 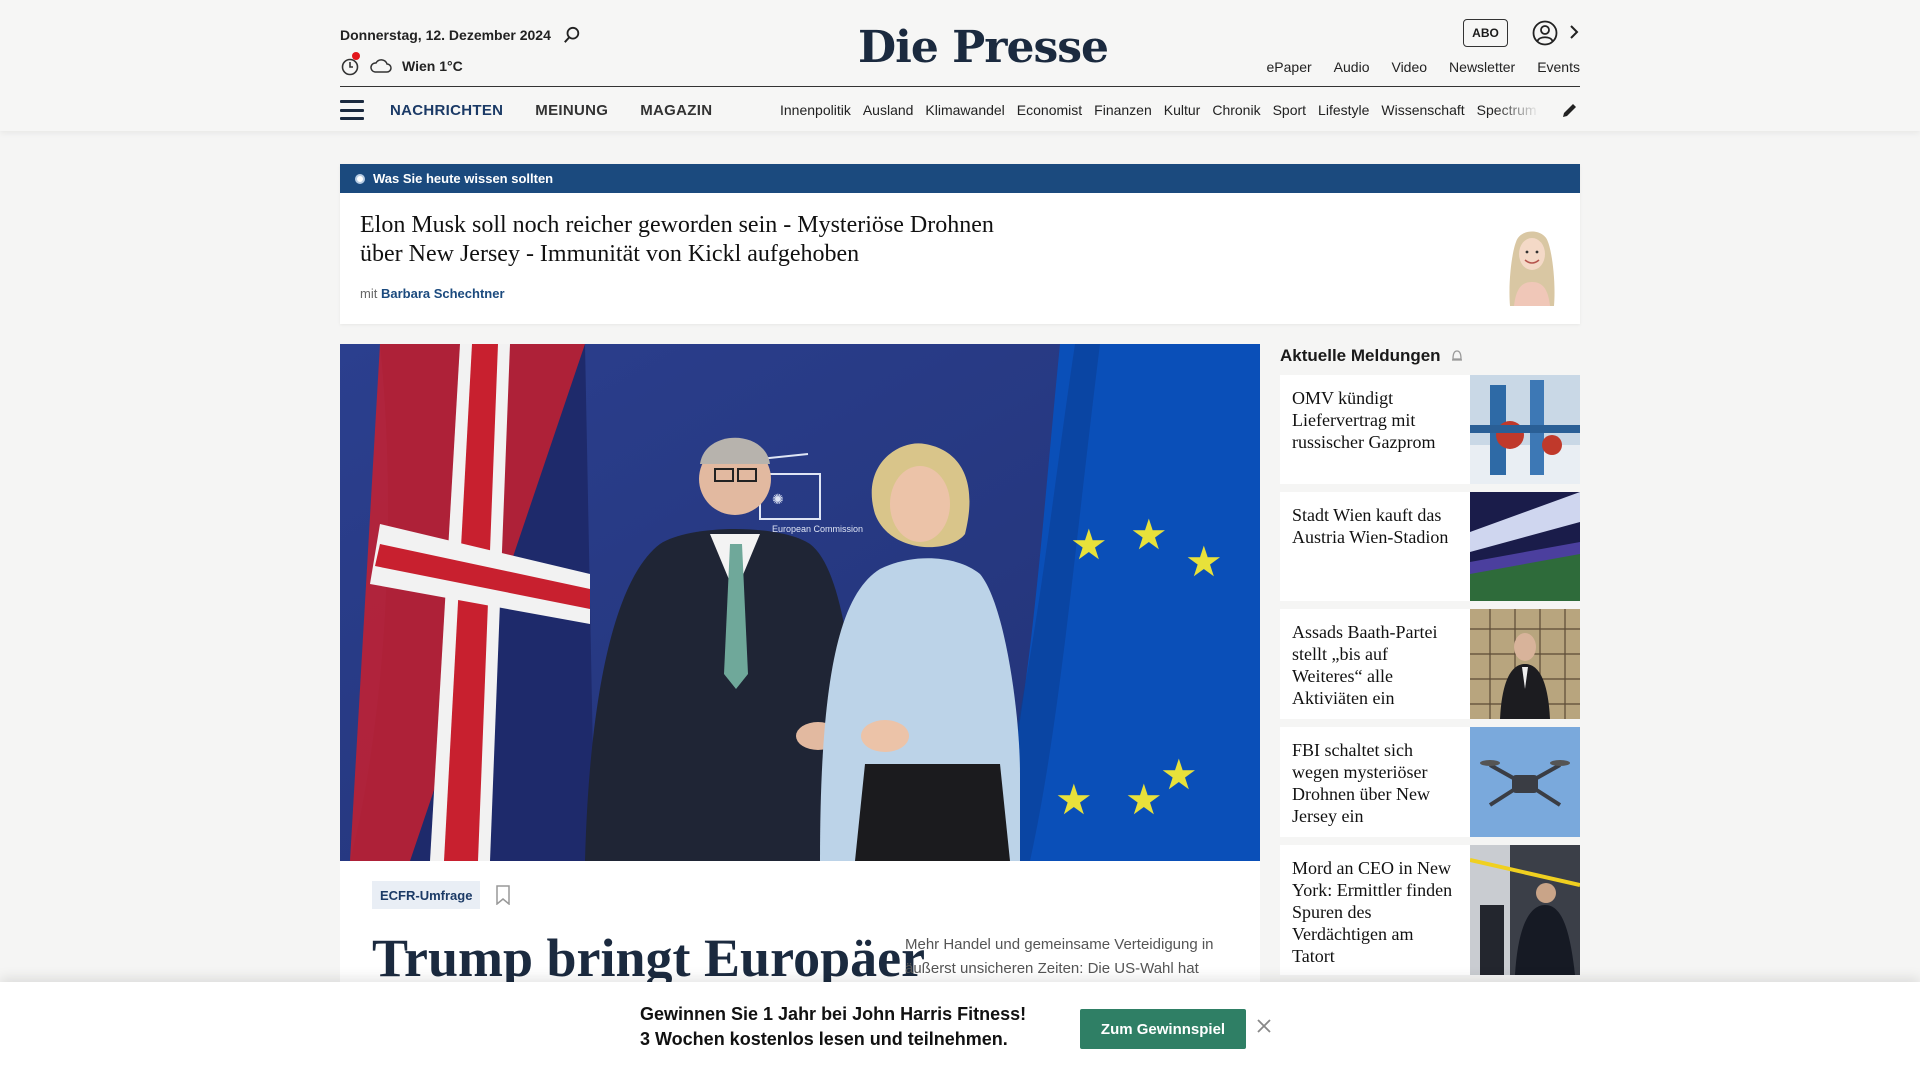 What do you see at coordinates (1264, 1026) in the screenshot?
I see `close-icon` at bounding box center [1264, 1026].